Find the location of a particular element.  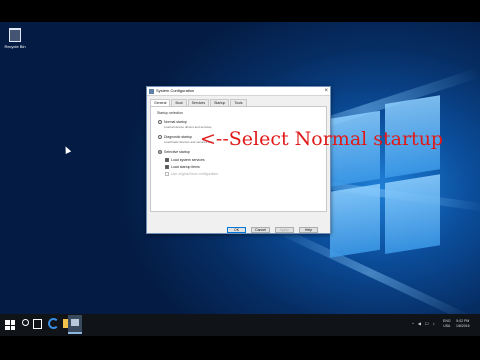

language-region: USA is located at coordinates (447, 326).